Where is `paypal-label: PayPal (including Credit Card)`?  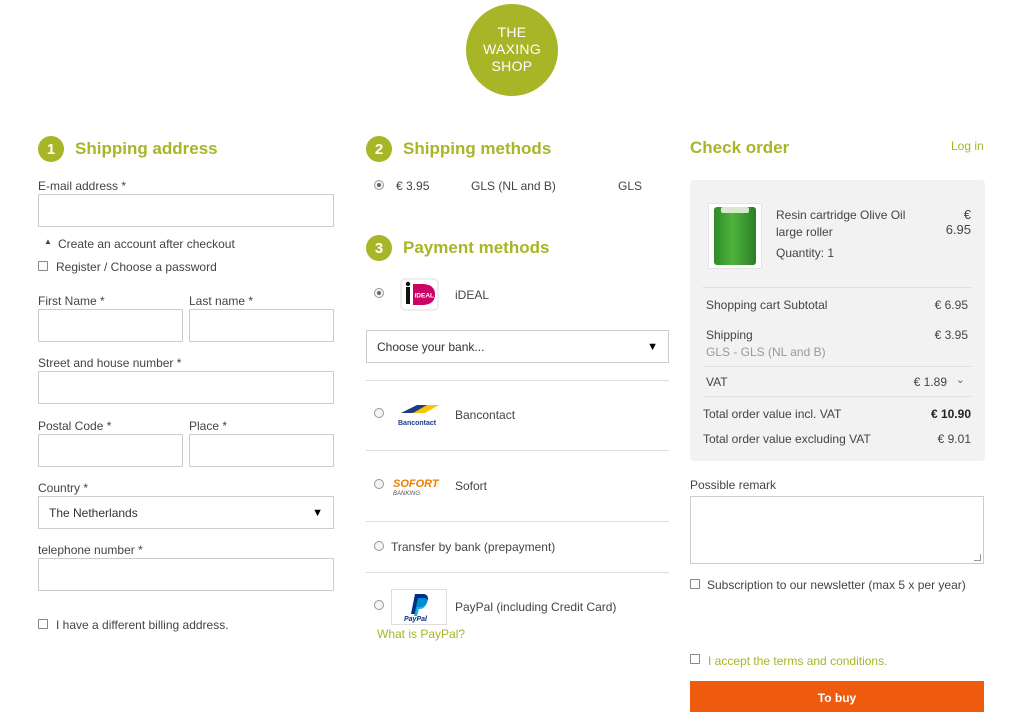
paypal-label: PayPal (including Credit Card) is located at coordinates (536, 607).